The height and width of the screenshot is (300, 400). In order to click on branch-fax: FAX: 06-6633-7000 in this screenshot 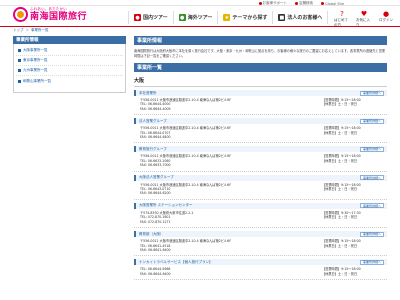, I will do `click(155, 165)`.